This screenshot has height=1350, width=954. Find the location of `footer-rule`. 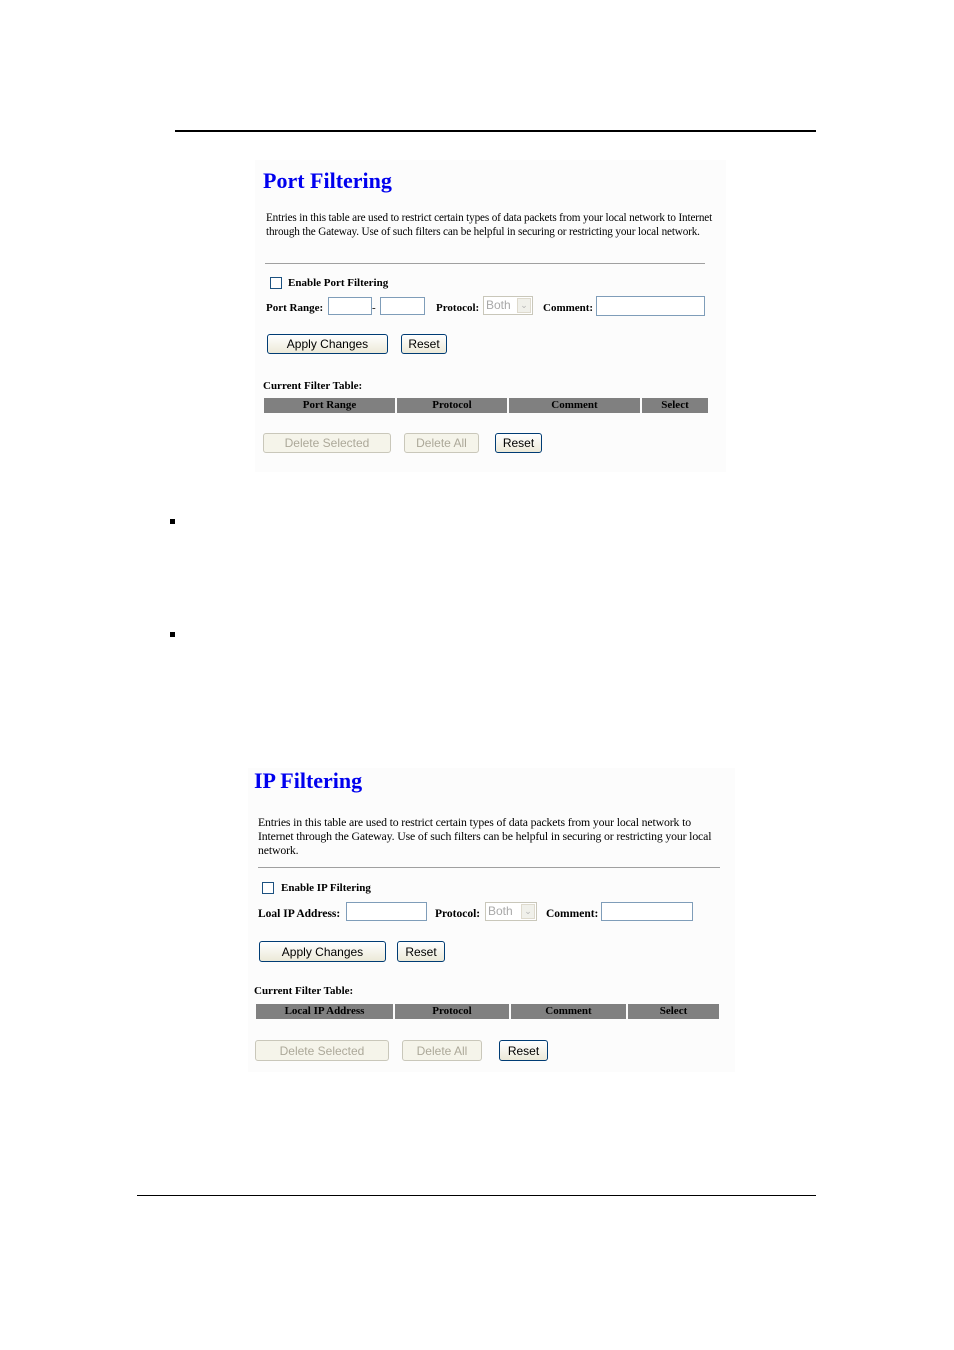

footer-rule is located at coordinates (476, 1195).